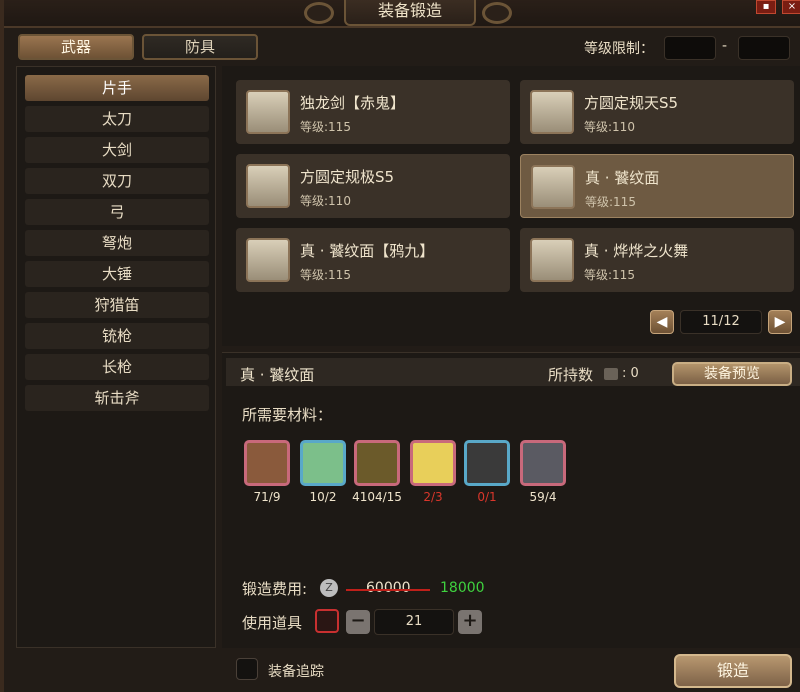 This screenshot has height=692, width=800. Describe the element at coordinates (662, 322) in the screenshot. I see `prev-page-button: ◀` at that location.